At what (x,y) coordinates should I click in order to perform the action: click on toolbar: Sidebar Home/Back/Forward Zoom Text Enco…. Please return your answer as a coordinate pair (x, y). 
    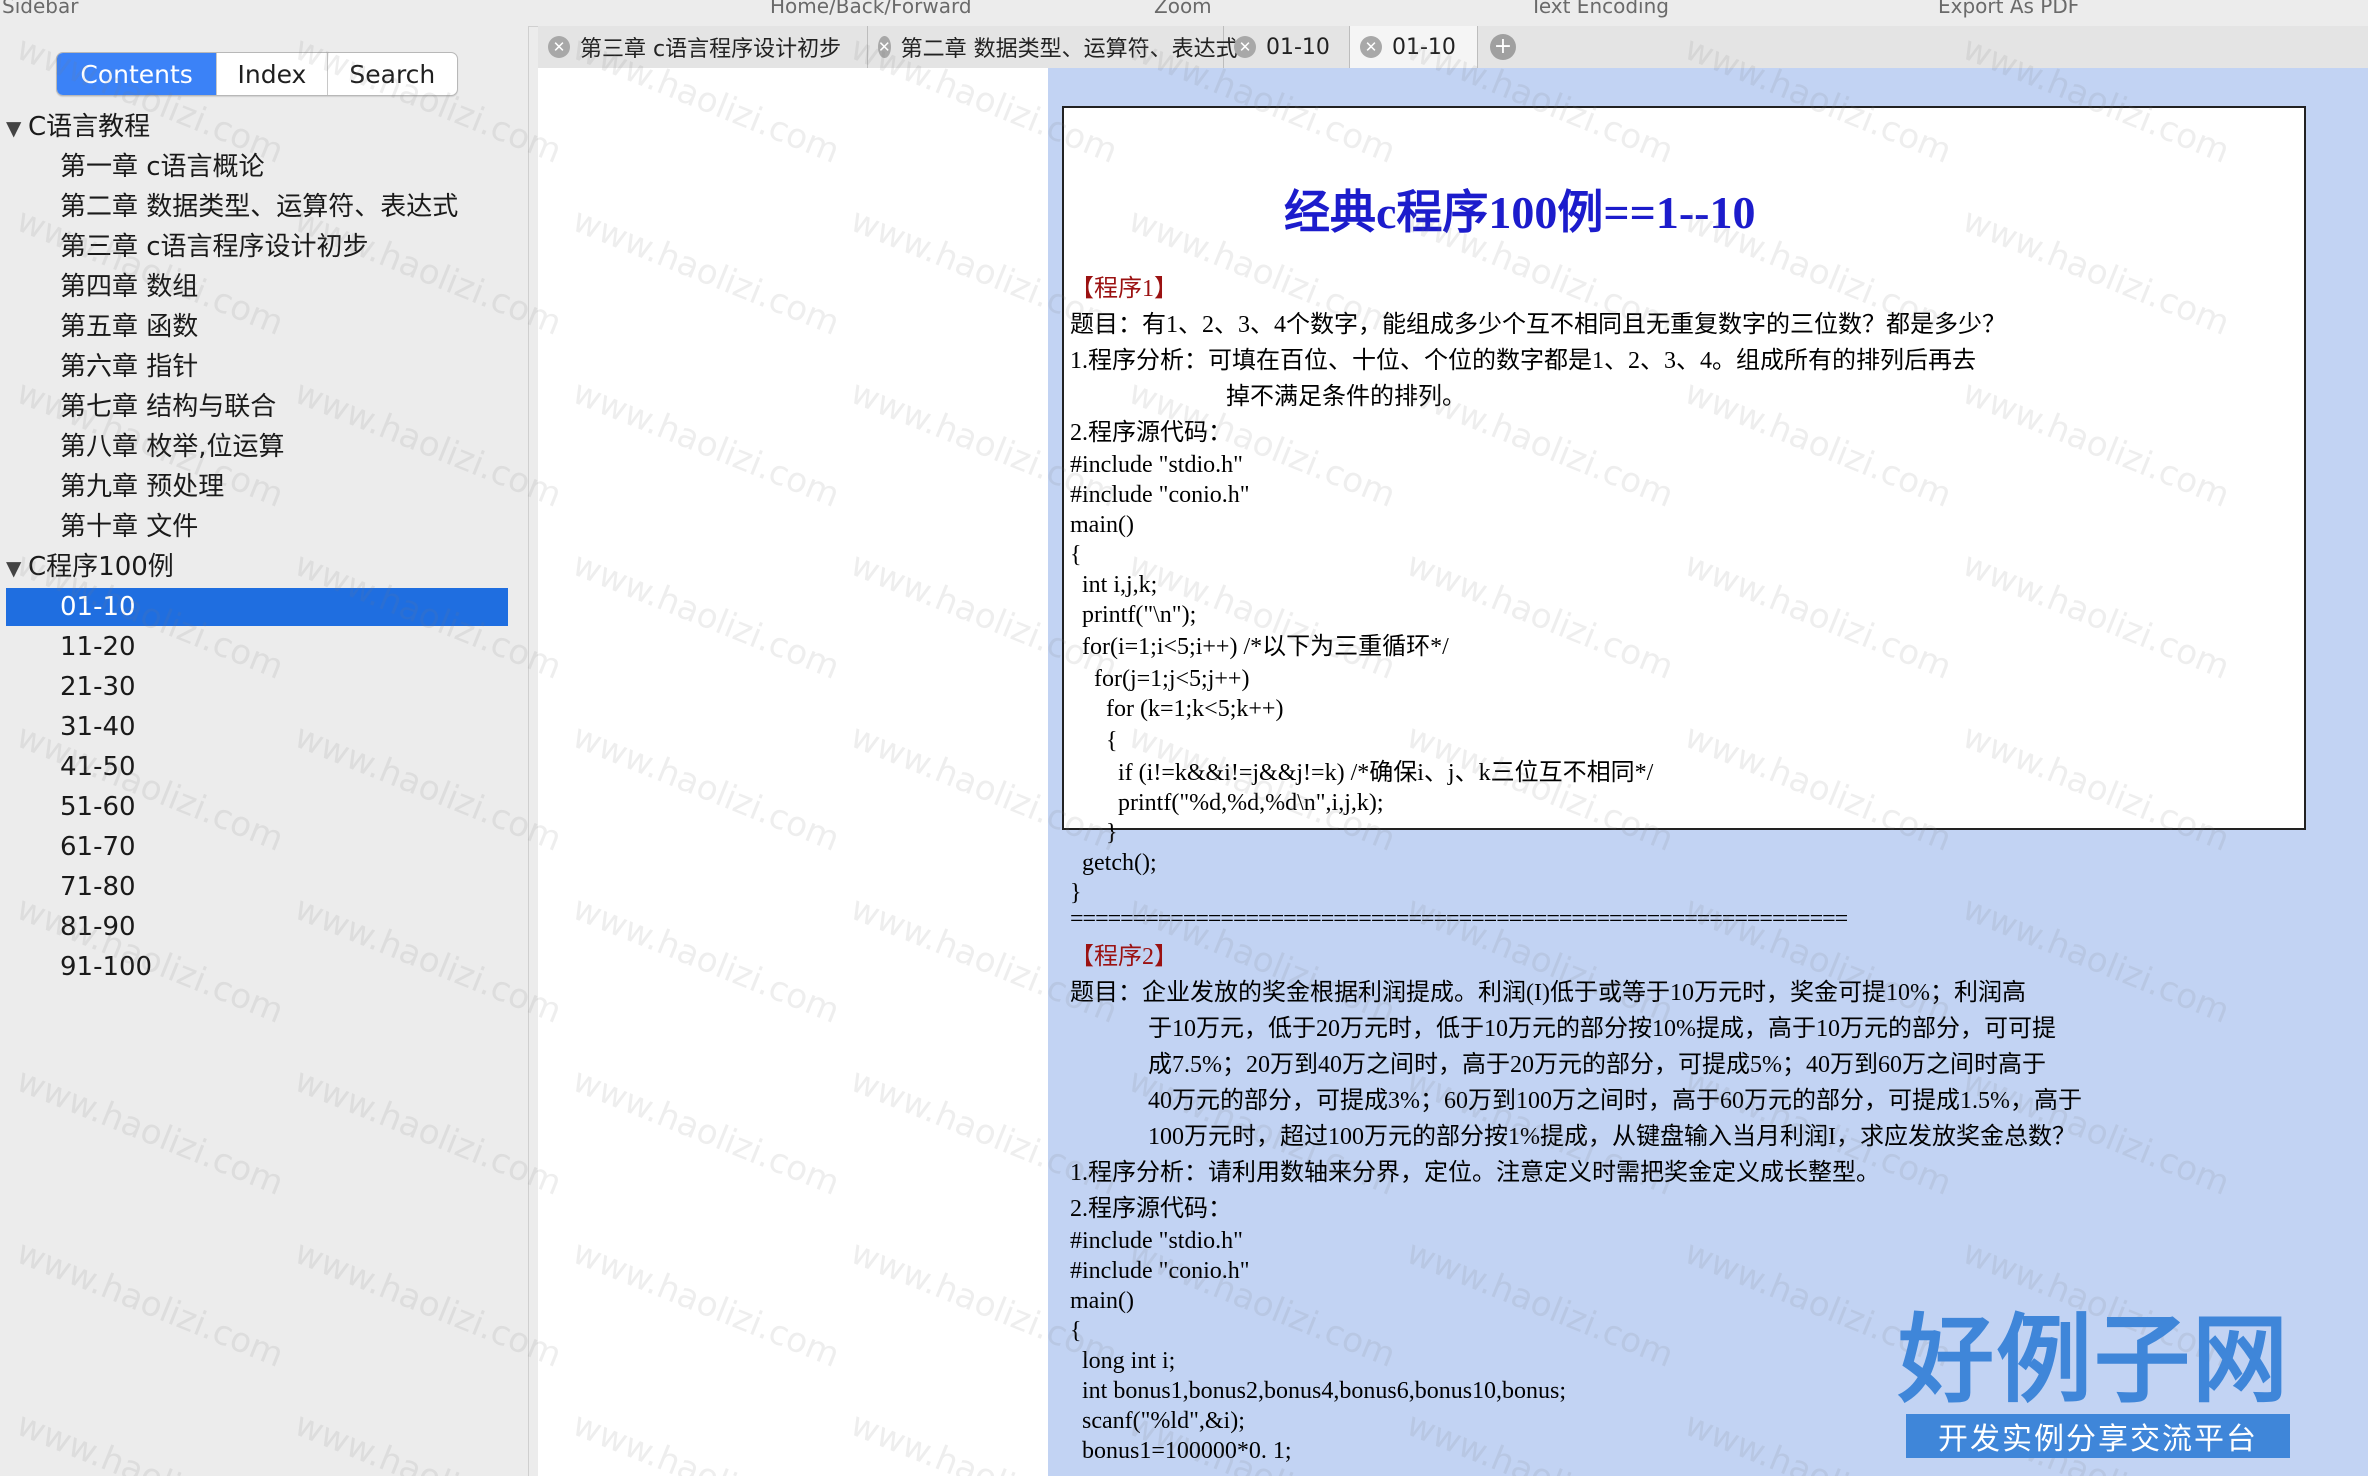
    Looking at the image, I should click on (1184, 13).